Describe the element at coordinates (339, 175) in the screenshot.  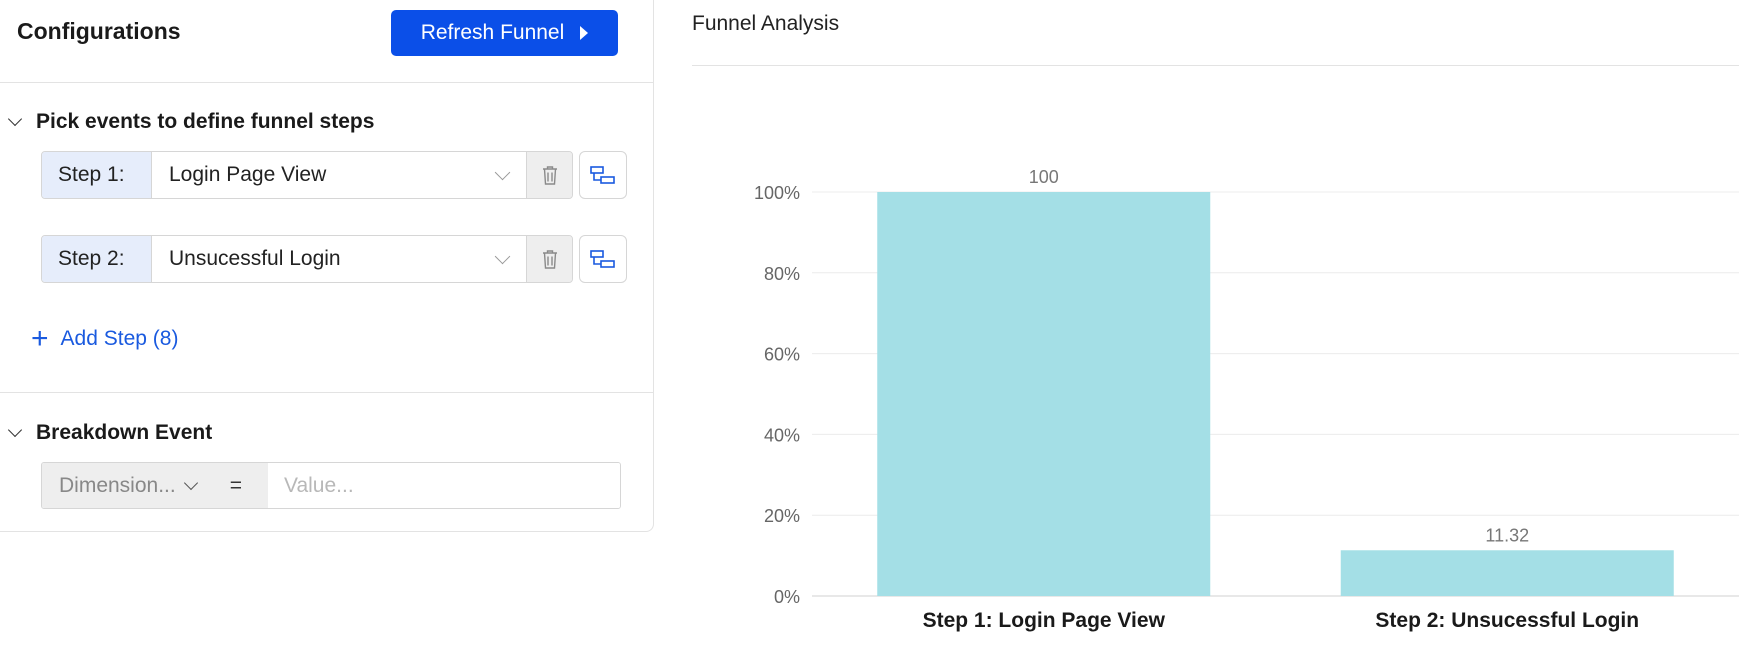
I see `step-1-event-select: Login Page View` at that location.